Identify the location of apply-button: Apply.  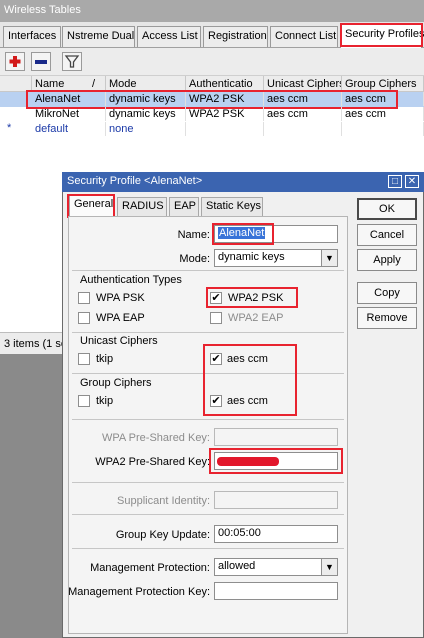
(387, 260).